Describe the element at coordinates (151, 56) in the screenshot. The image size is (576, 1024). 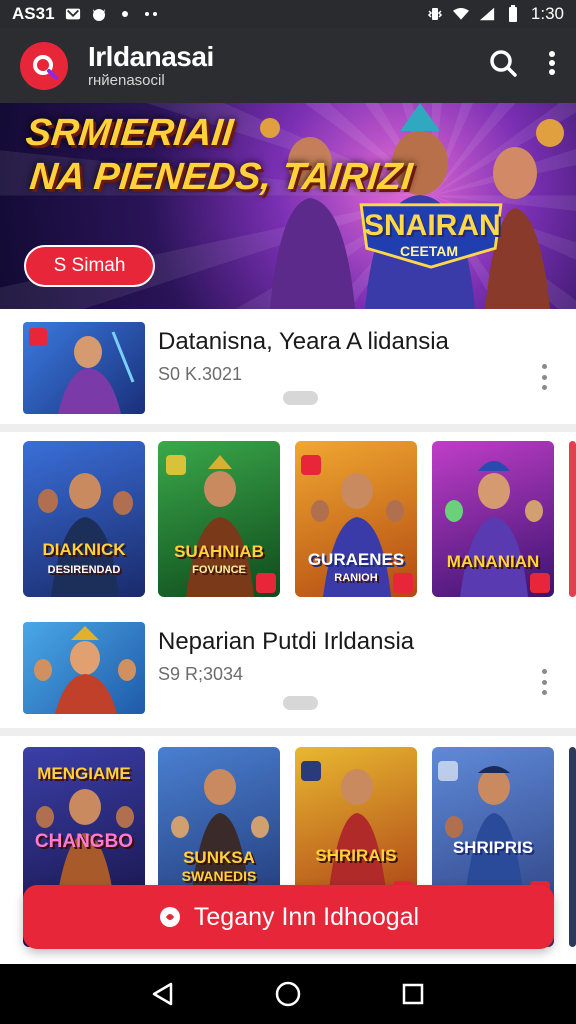
I see `app-title: Irldanasai` at that location.